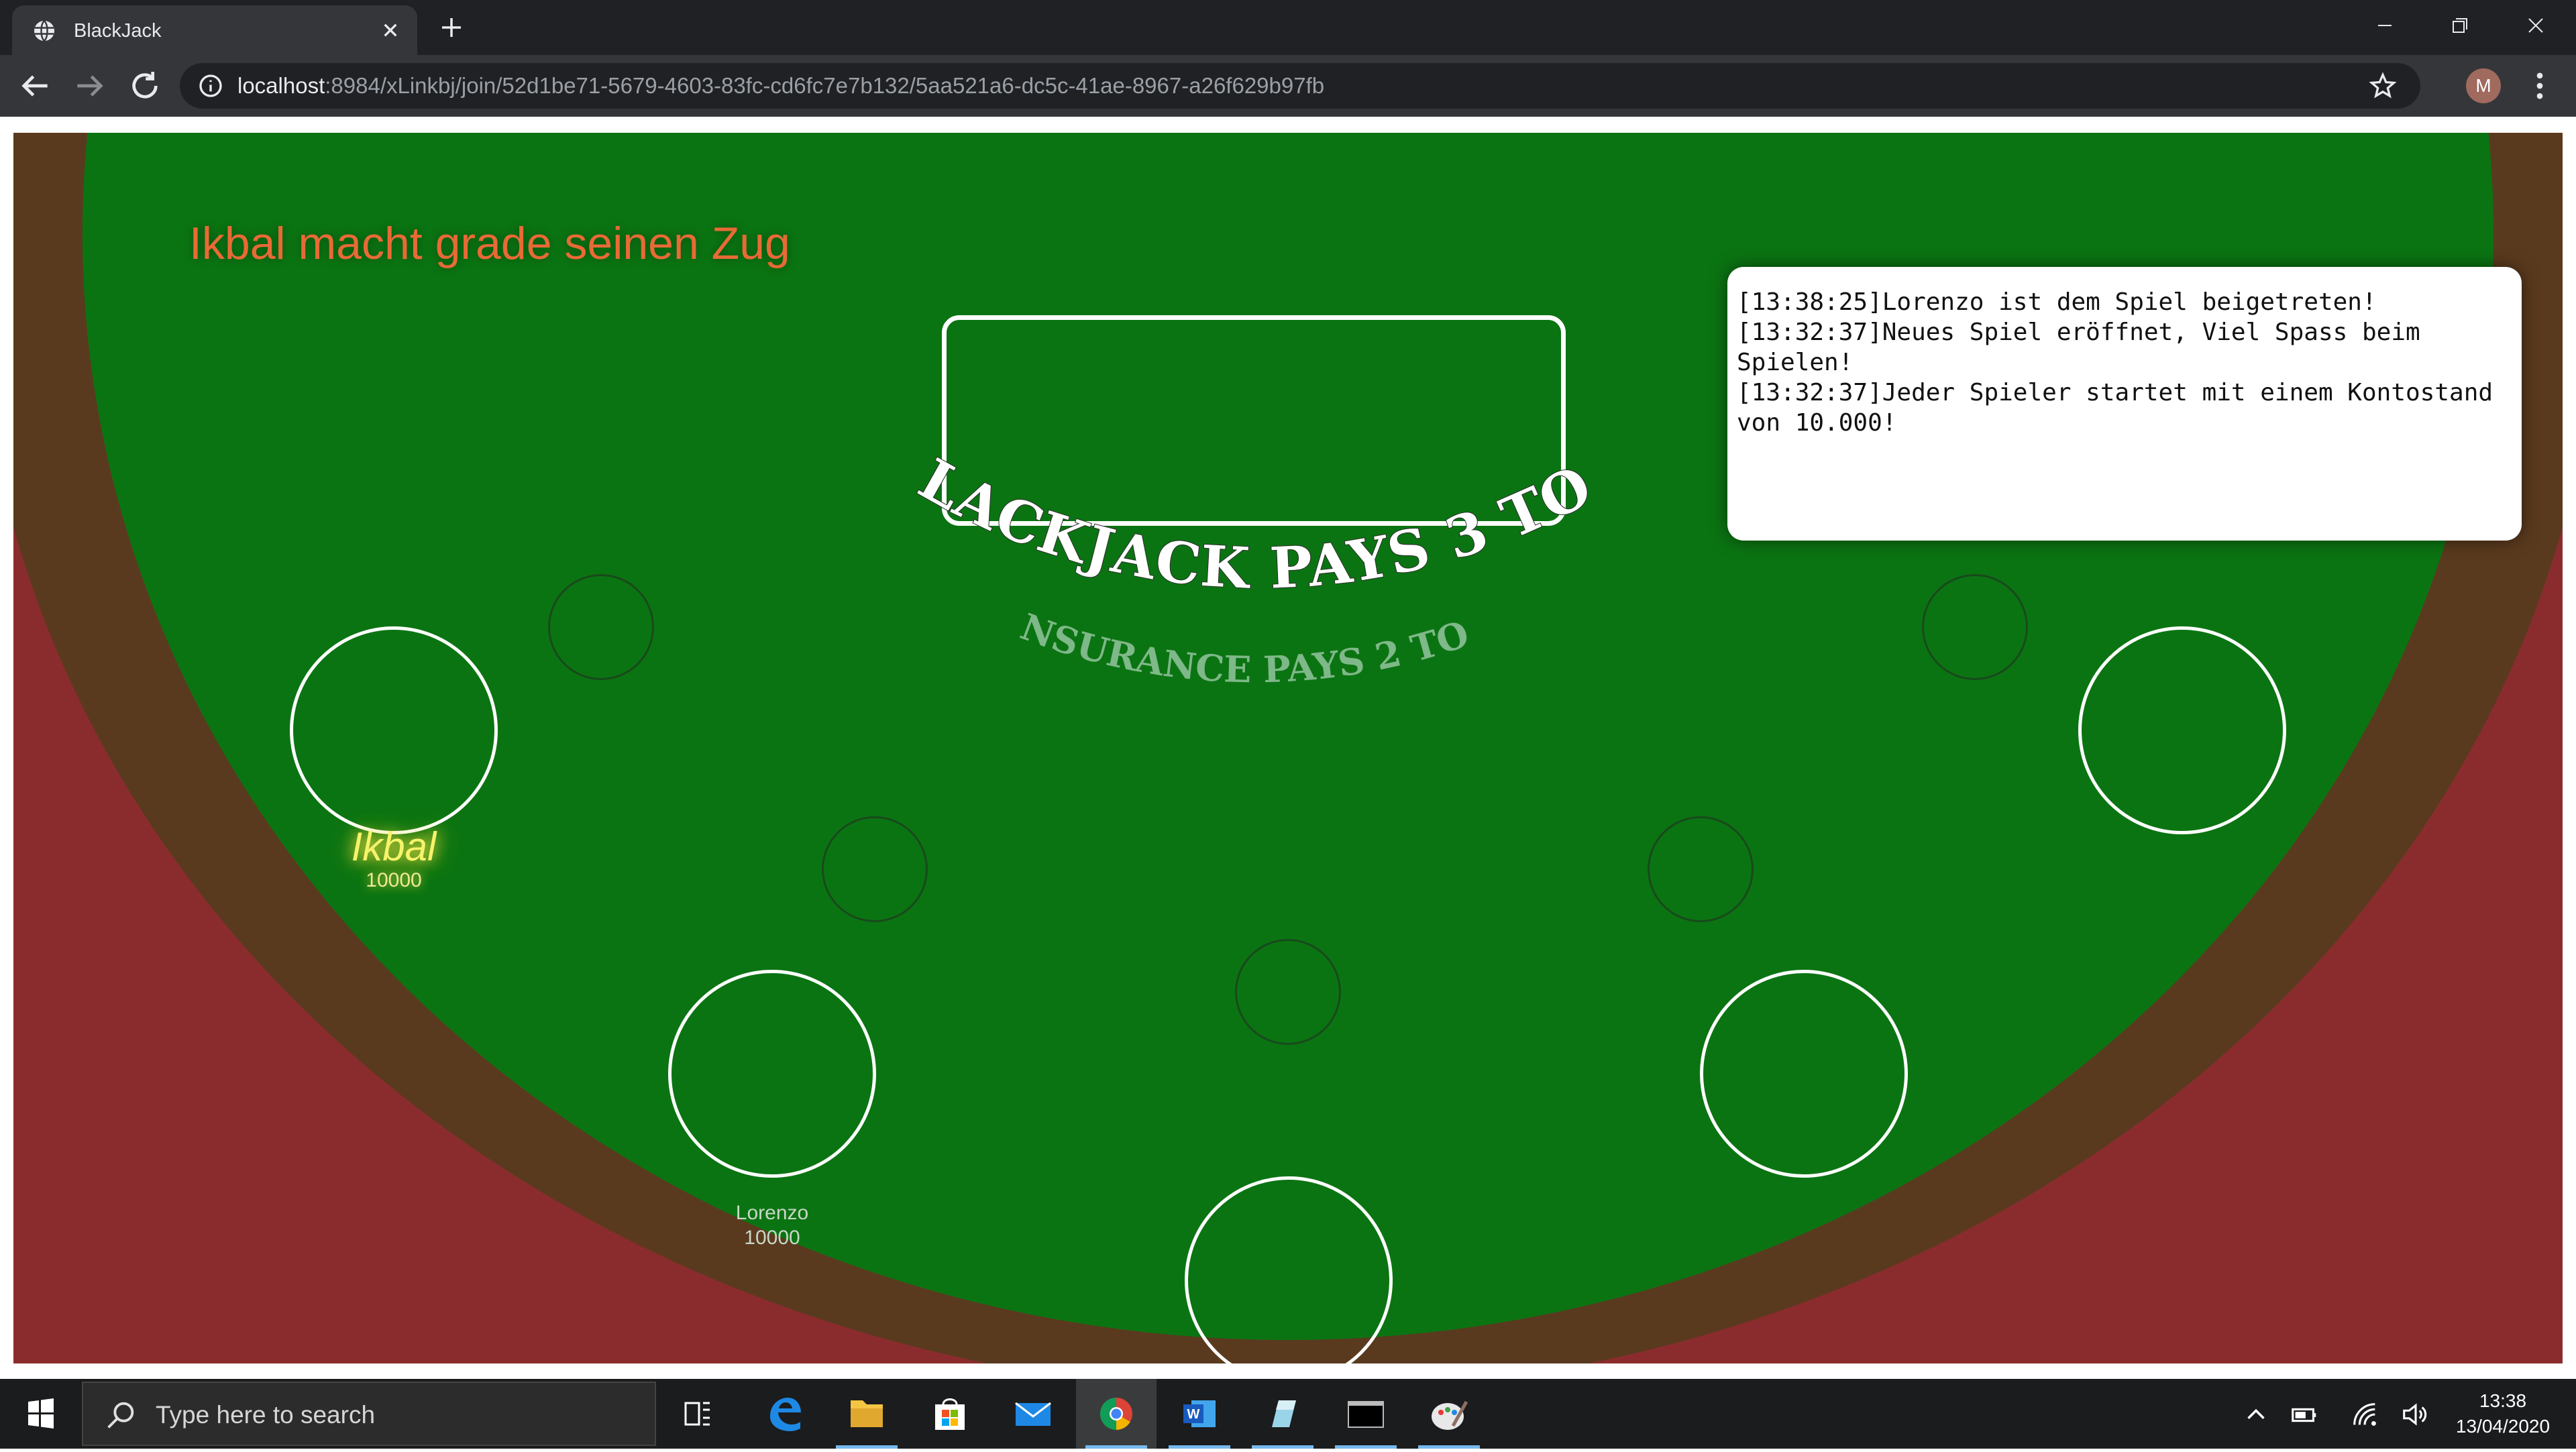  I want to click on taskbar-app-edge, so click(783, 1414).